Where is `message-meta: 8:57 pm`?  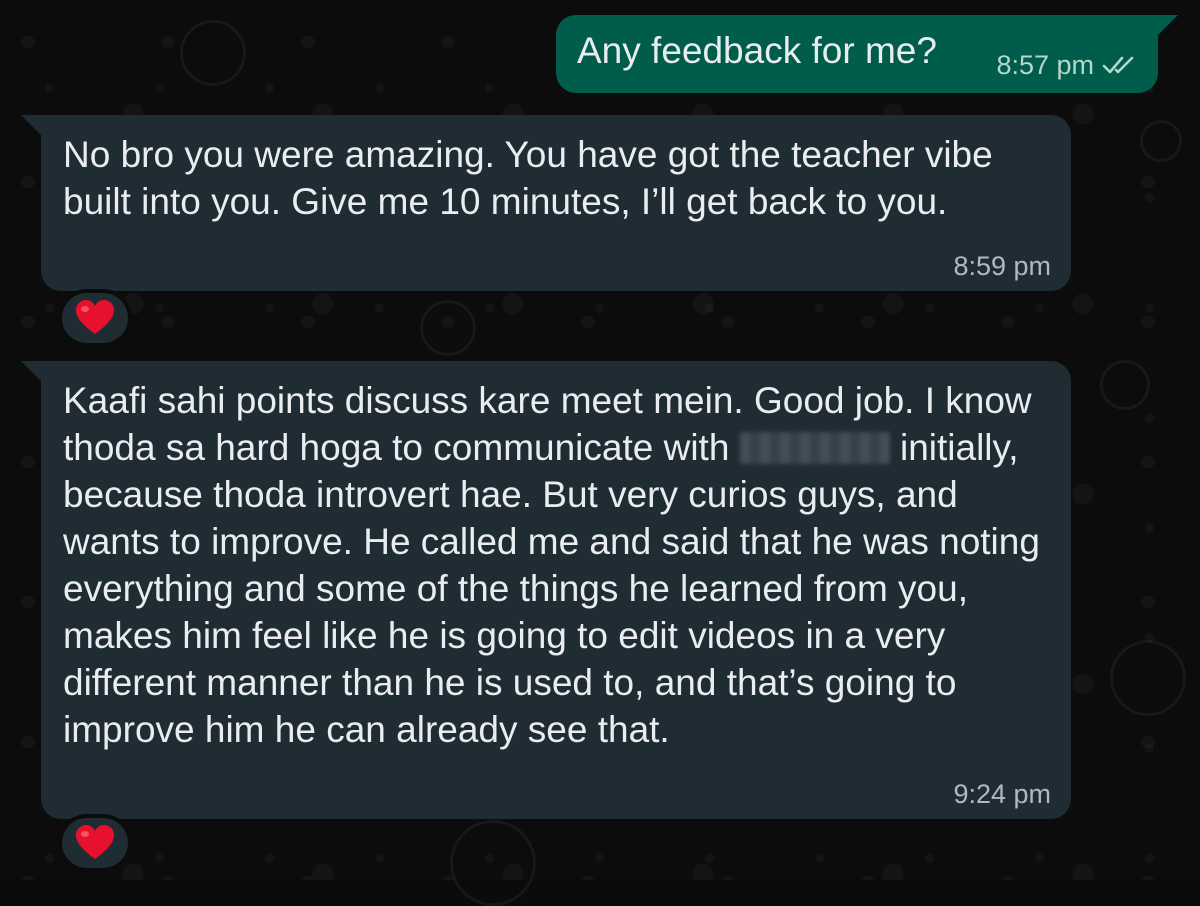 message-meta: 8:57 pm is located at coordinates (1068, 65).